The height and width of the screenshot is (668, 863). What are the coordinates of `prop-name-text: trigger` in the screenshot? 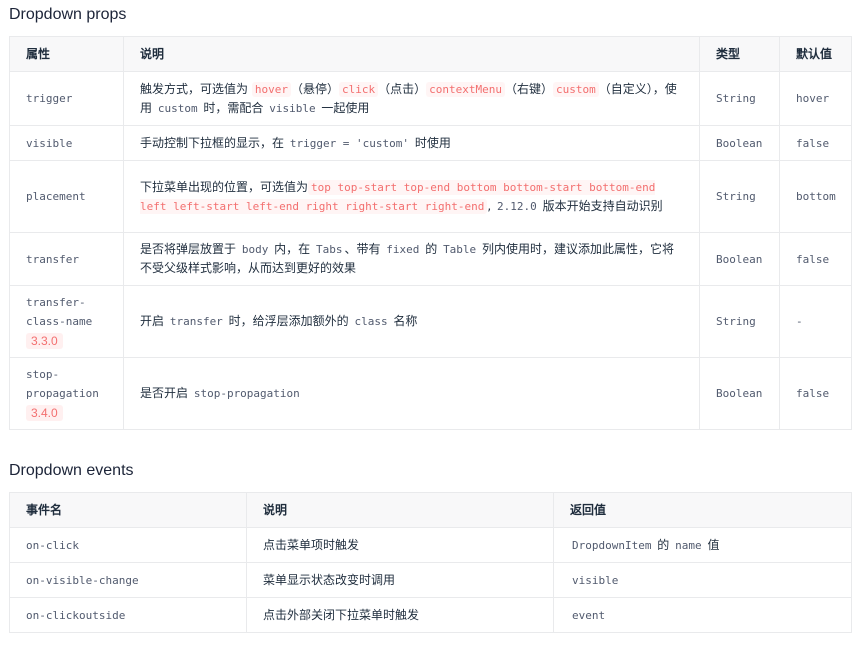 It's located at (49, 98).